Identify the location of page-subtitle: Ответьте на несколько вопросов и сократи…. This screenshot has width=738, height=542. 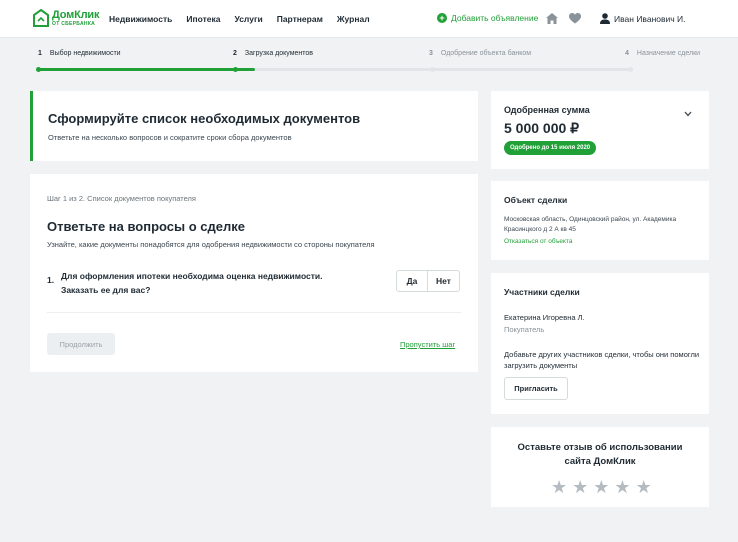
(170, 137).